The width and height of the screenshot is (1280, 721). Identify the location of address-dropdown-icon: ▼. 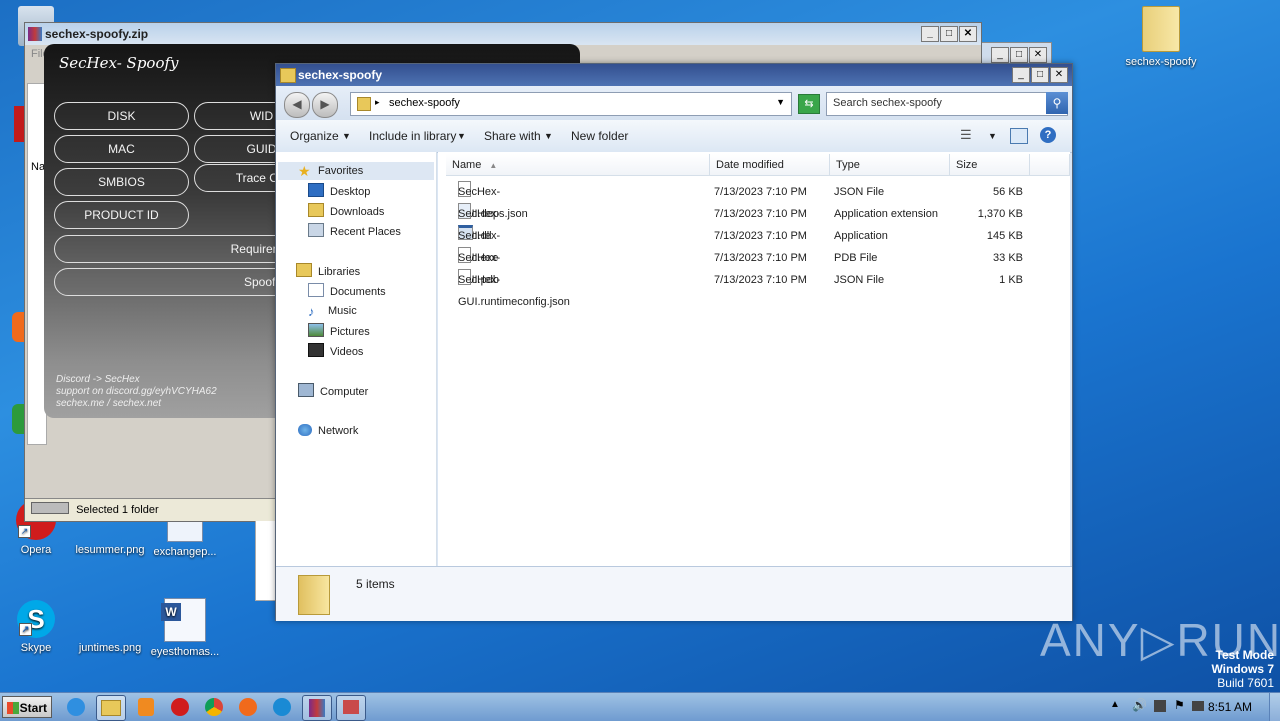
(780, 102).